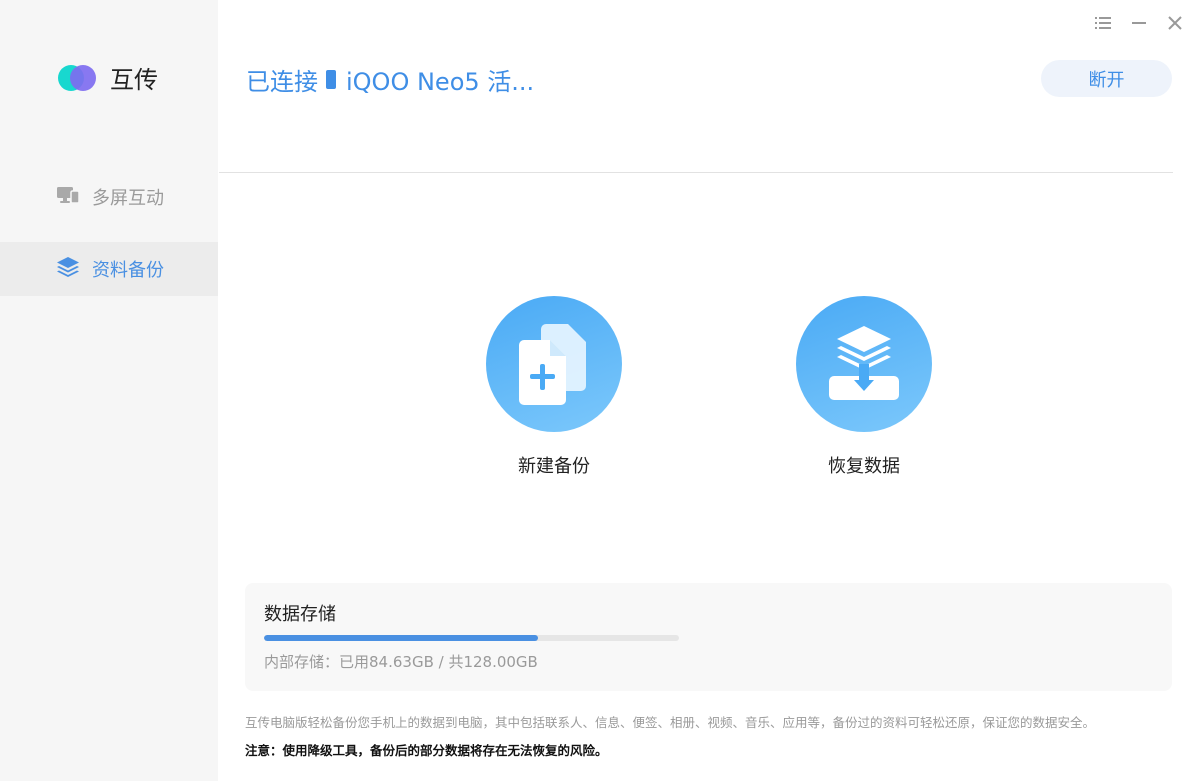  I want to click on new-backup-label: 新建备份, so click(554, 466).